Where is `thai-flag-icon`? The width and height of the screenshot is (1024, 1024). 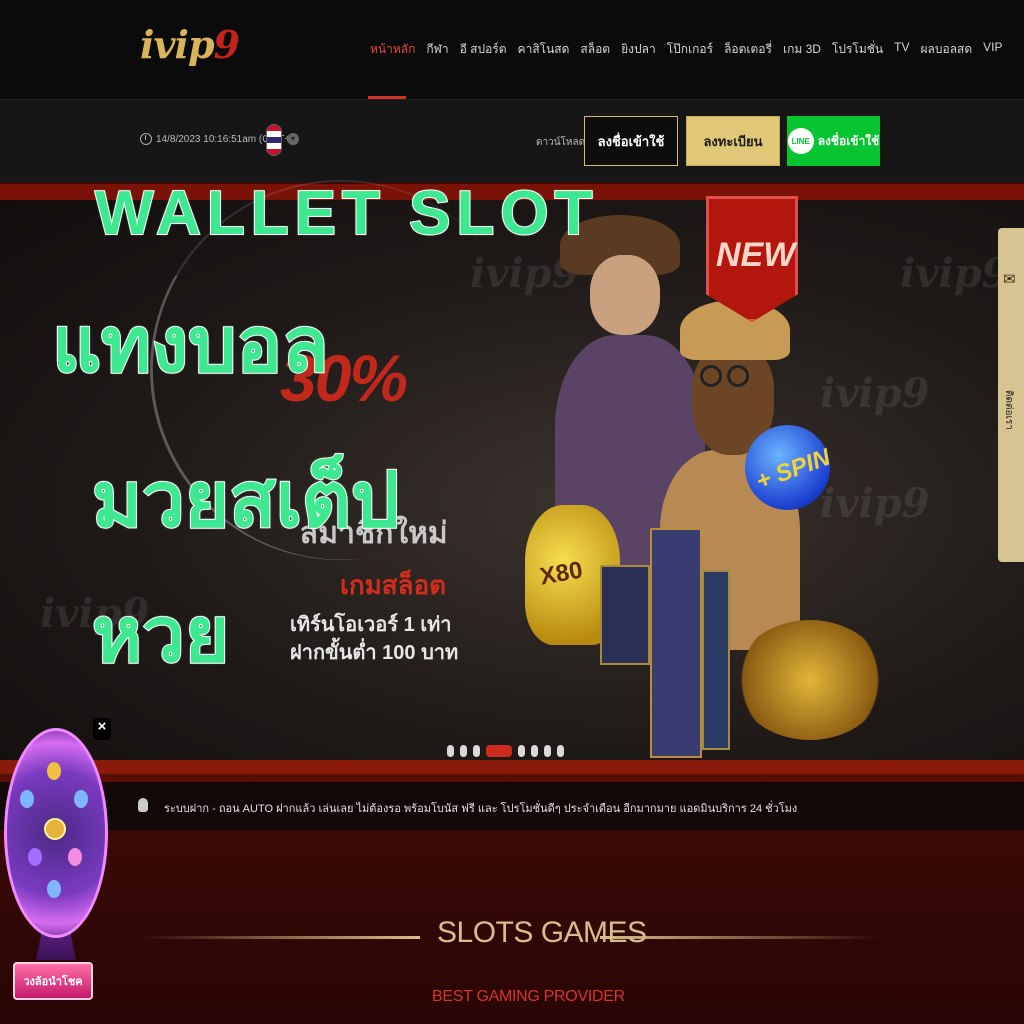 thai-flag-icon is located at coordinates (274, 140).